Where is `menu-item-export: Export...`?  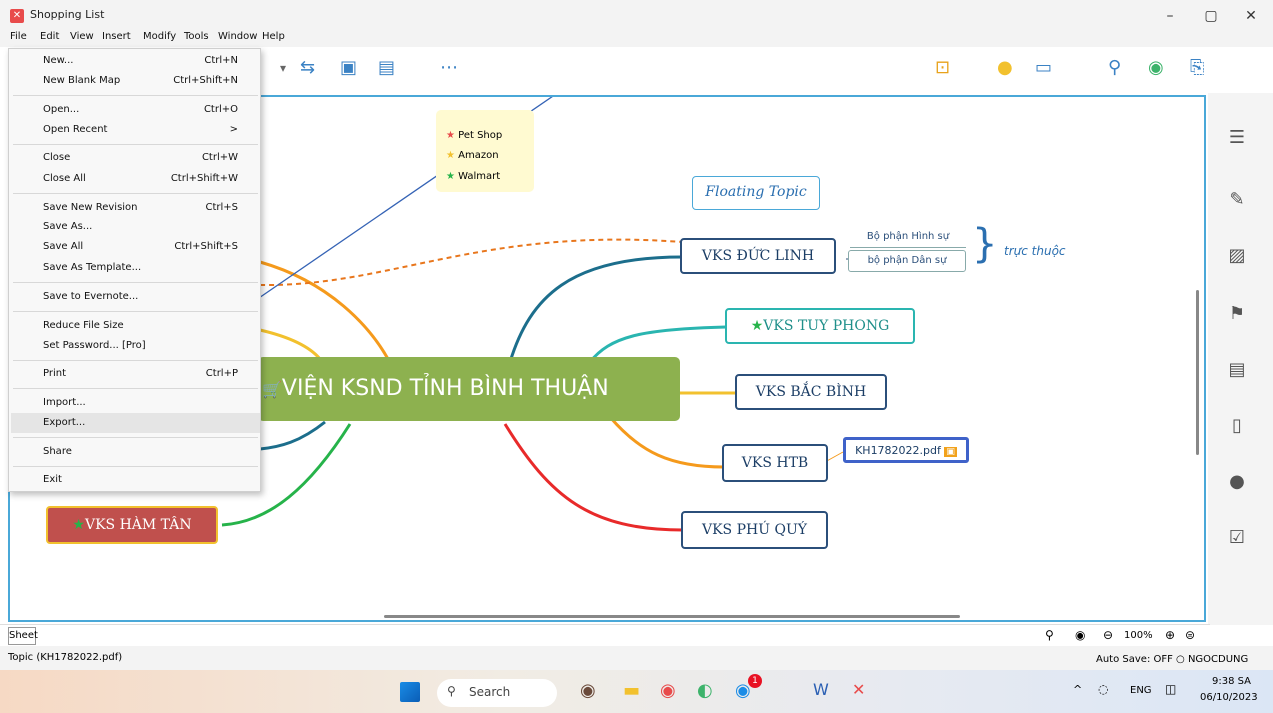
menu-item-export: Export... is located at coordinates (64, 422).